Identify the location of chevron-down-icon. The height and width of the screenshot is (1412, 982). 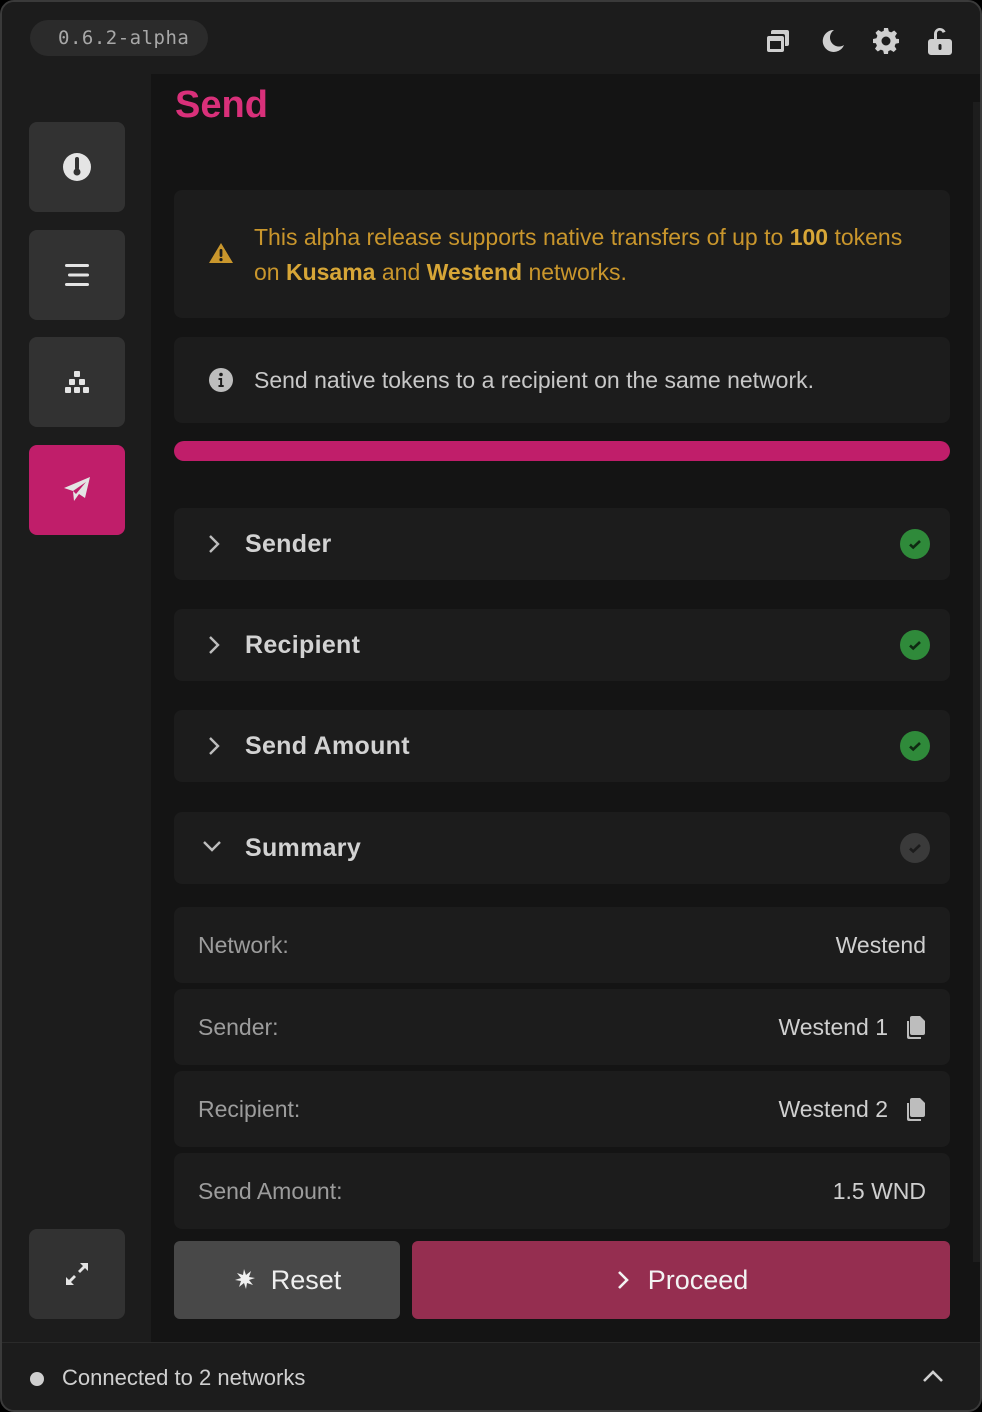
(212, 848).